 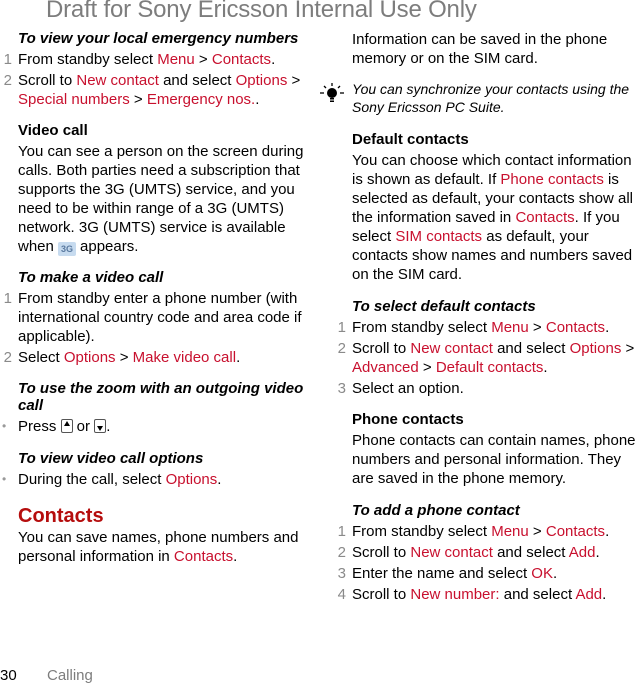 I want to click on make-video-call-heading: To make a video call, so click(x=91, y=277).